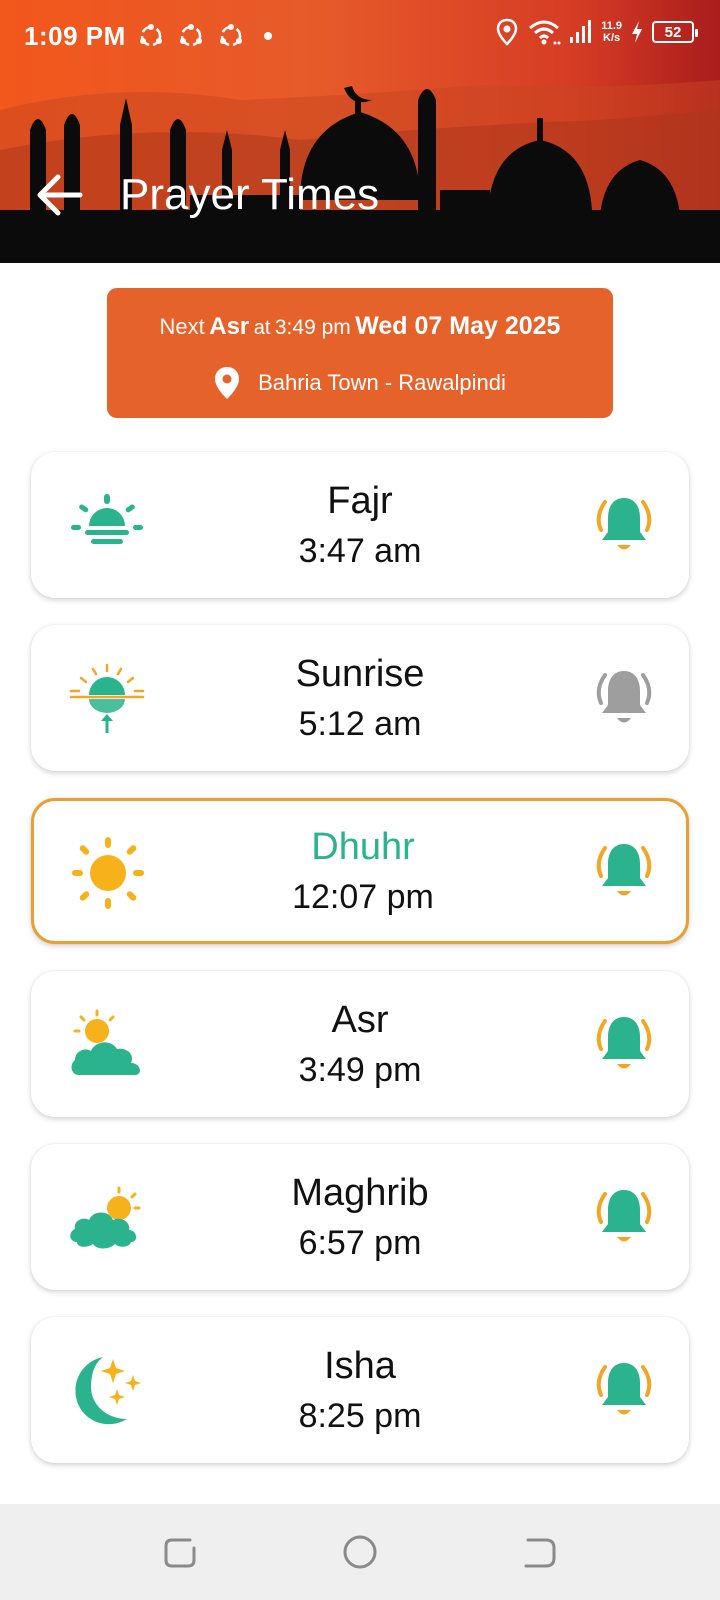  What do you see at coordinates (612, 38) in the screenshot?
I see `network-speed-unit: K/s` at bounding box center [612, 38].